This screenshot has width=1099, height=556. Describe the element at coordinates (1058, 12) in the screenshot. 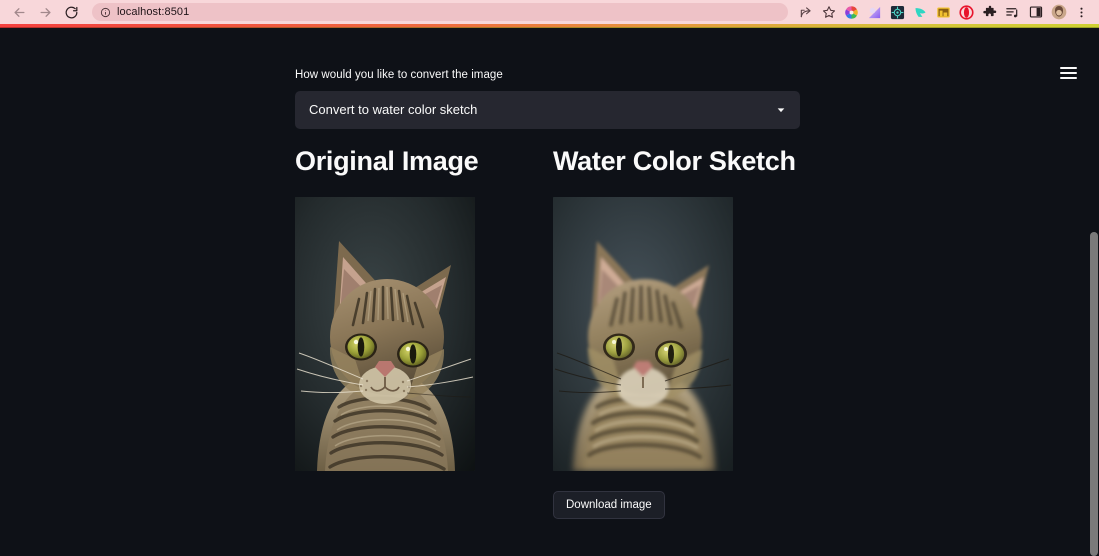

I see `profile-avatar-icon` at that location.